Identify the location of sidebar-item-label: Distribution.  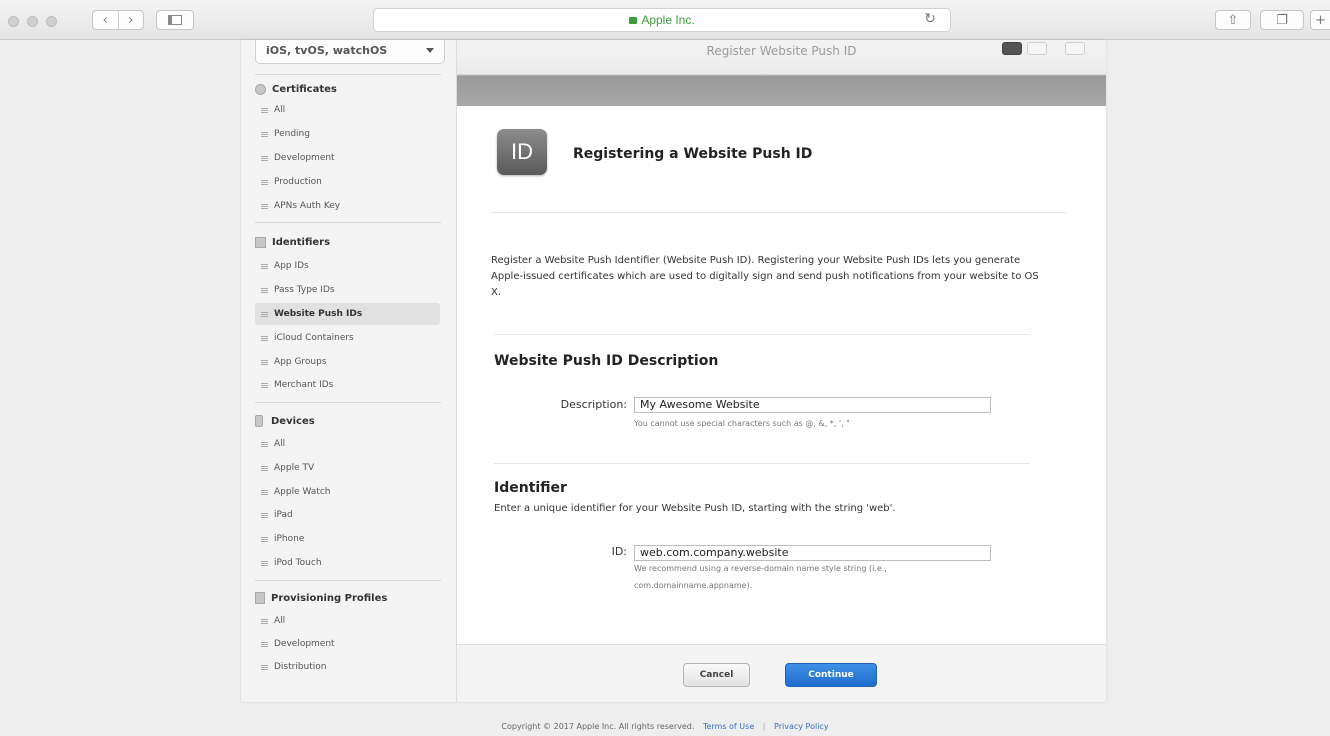
(300, 667).